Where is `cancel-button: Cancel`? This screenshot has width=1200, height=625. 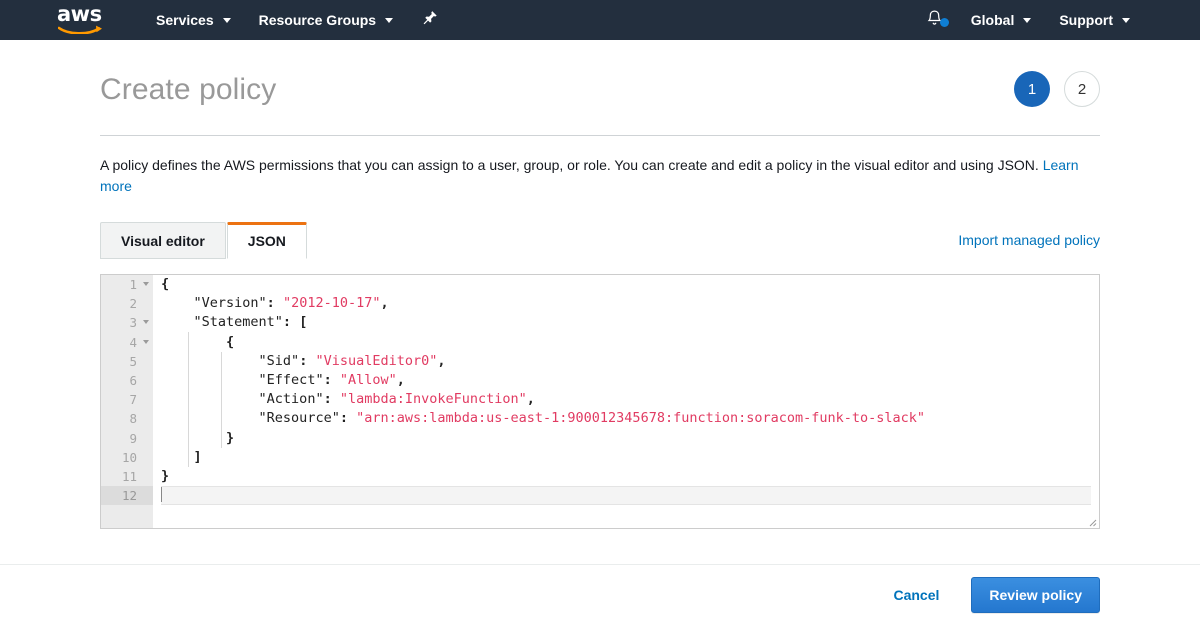
cancel-button: Cancel is located at coordinates (916, 595).